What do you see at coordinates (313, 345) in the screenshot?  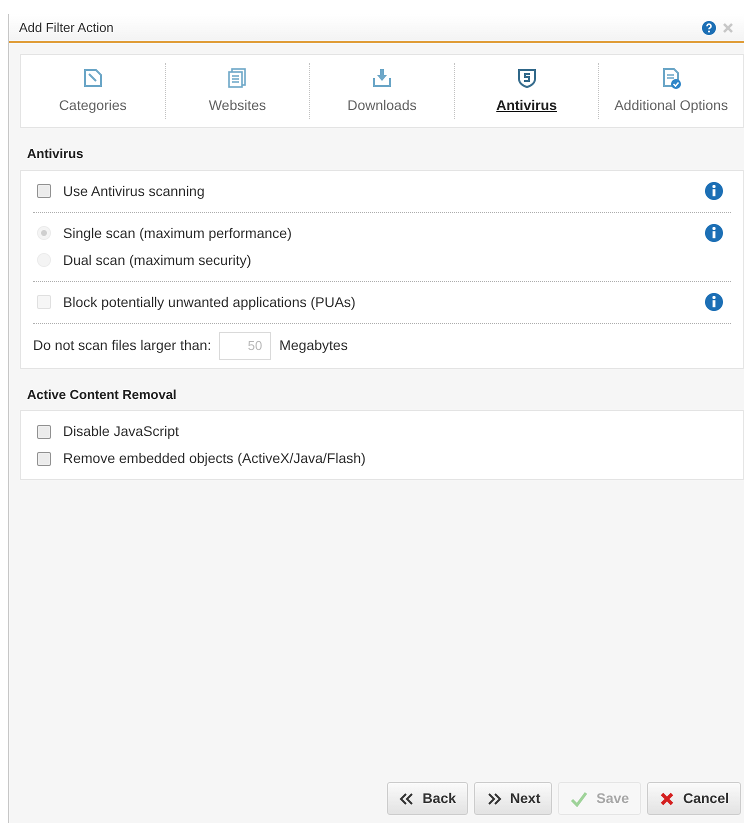 I see `unit-label: Megabytes` at bounding box center [313, 345].